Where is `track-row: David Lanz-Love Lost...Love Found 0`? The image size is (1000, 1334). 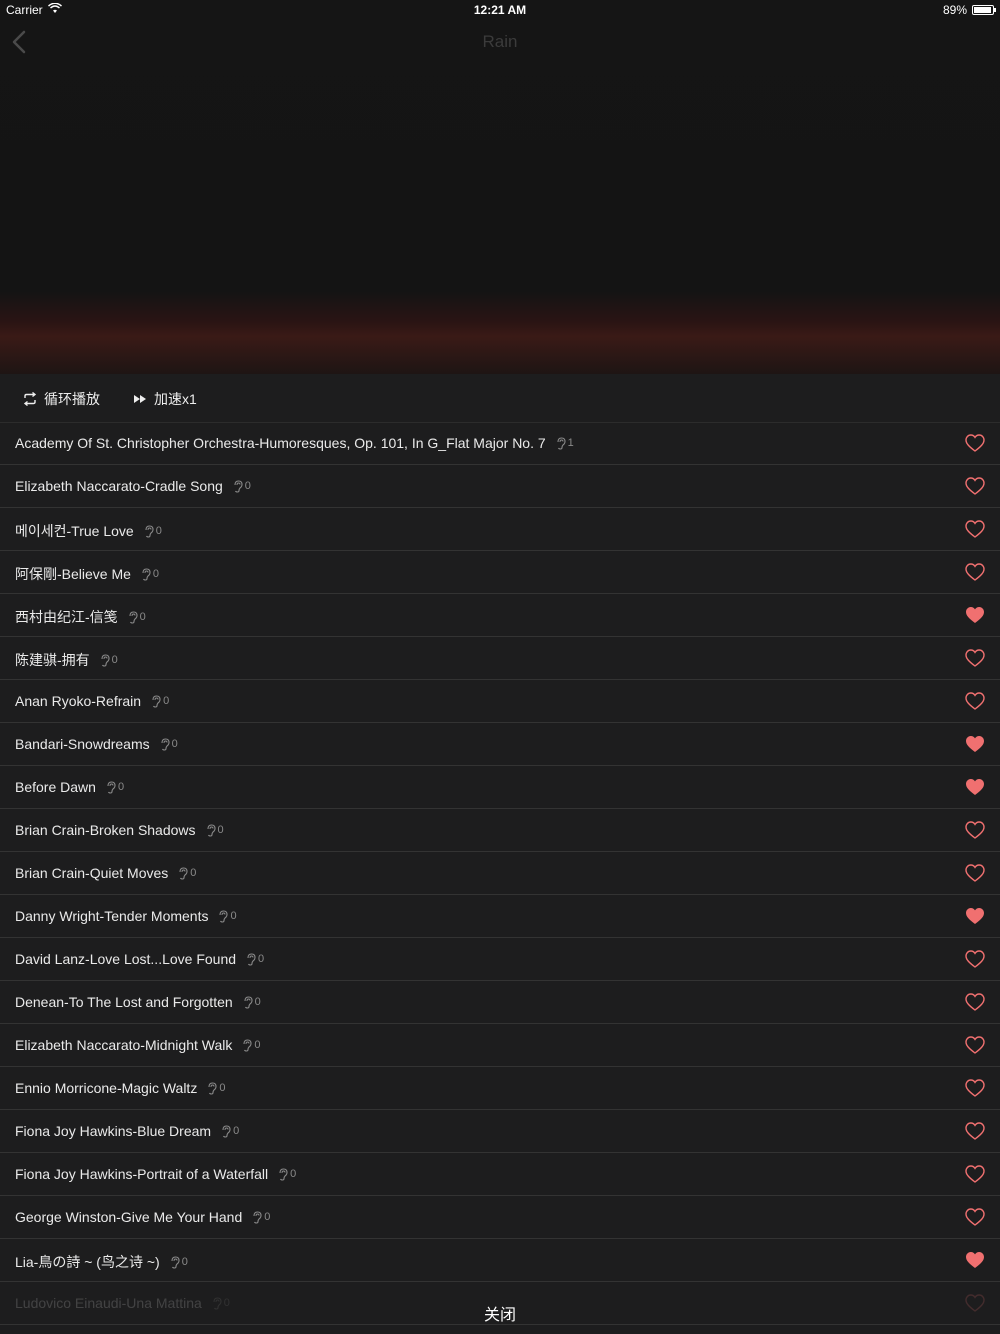 track-row: David Lanz-Love Lost...Love Found 0 is located at coordinates (500, 959).